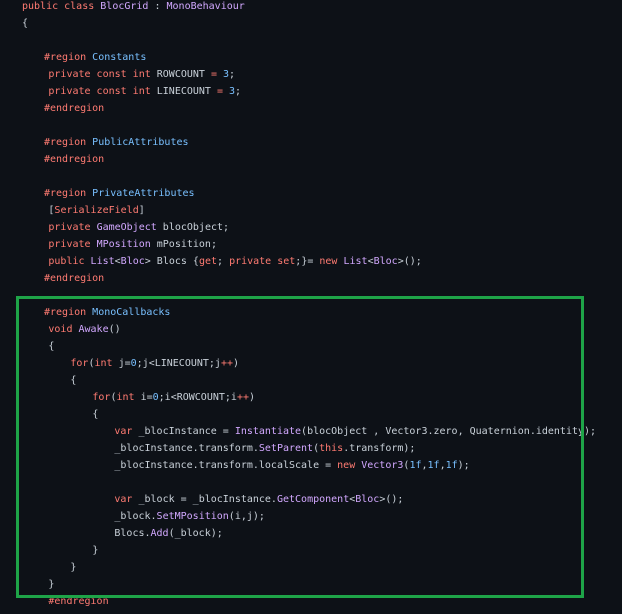 The height and width of the screenshot is (614, 622). I want to click on code-token: i=, so click(146, 397).